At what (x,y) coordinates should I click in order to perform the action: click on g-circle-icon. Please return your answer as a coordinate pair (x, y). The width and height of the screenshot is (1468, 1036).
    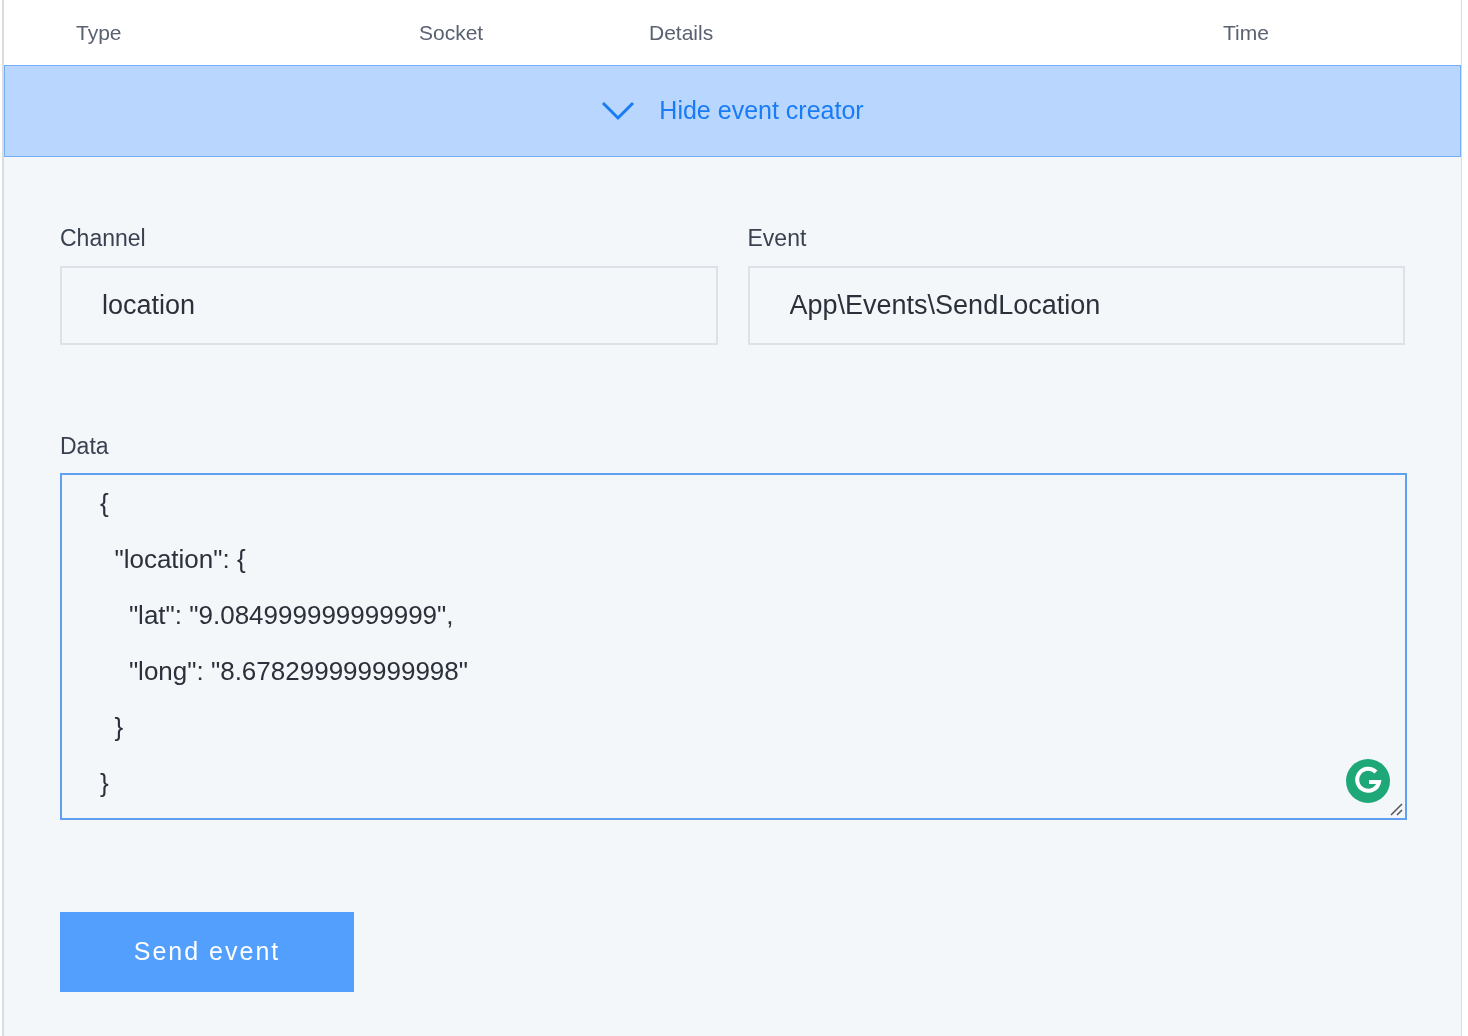
    Looking at the image, I should click on (1368, 781).